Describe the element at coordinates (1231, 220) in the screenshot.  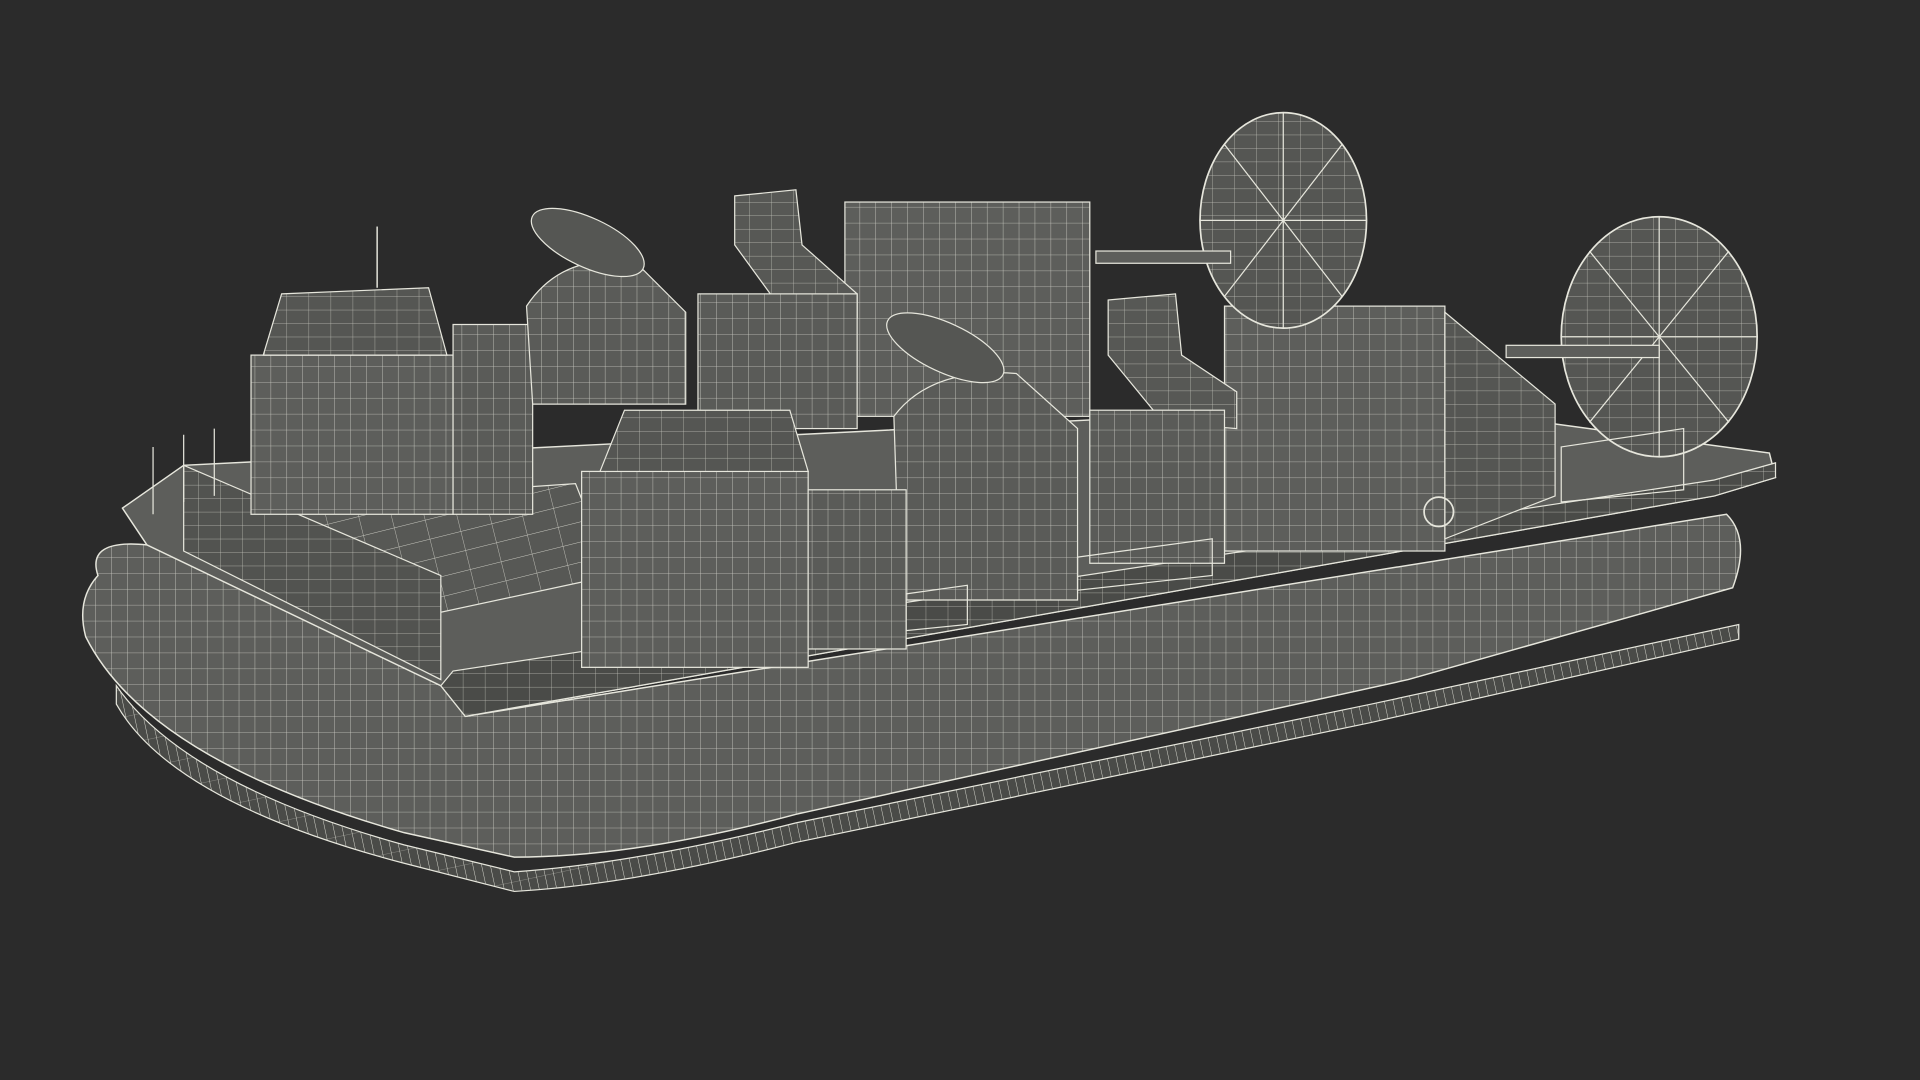
I see `port-propeller-duct` at that location.